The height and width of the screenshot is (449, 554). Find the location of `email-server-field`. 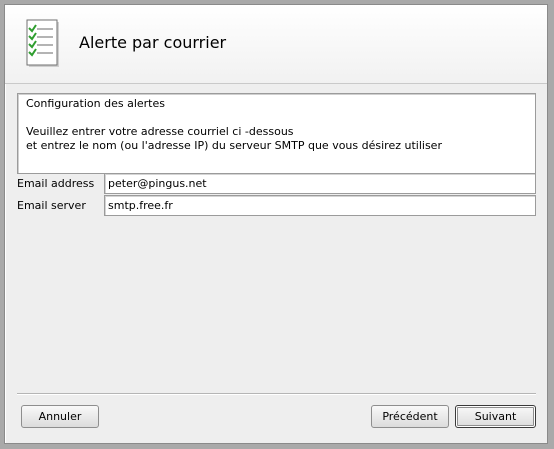

email-server-field is located at coordinates (320, 205).